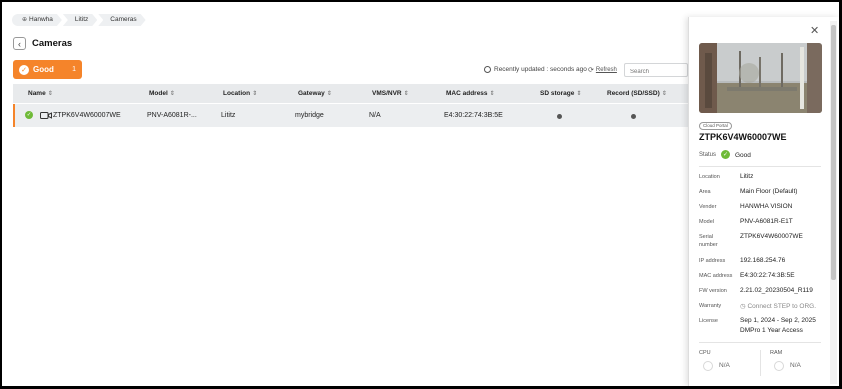  What do you see at coordinates (633, 116) in the screenshot?
I see `cell-record` at bounding box center [633, 116].